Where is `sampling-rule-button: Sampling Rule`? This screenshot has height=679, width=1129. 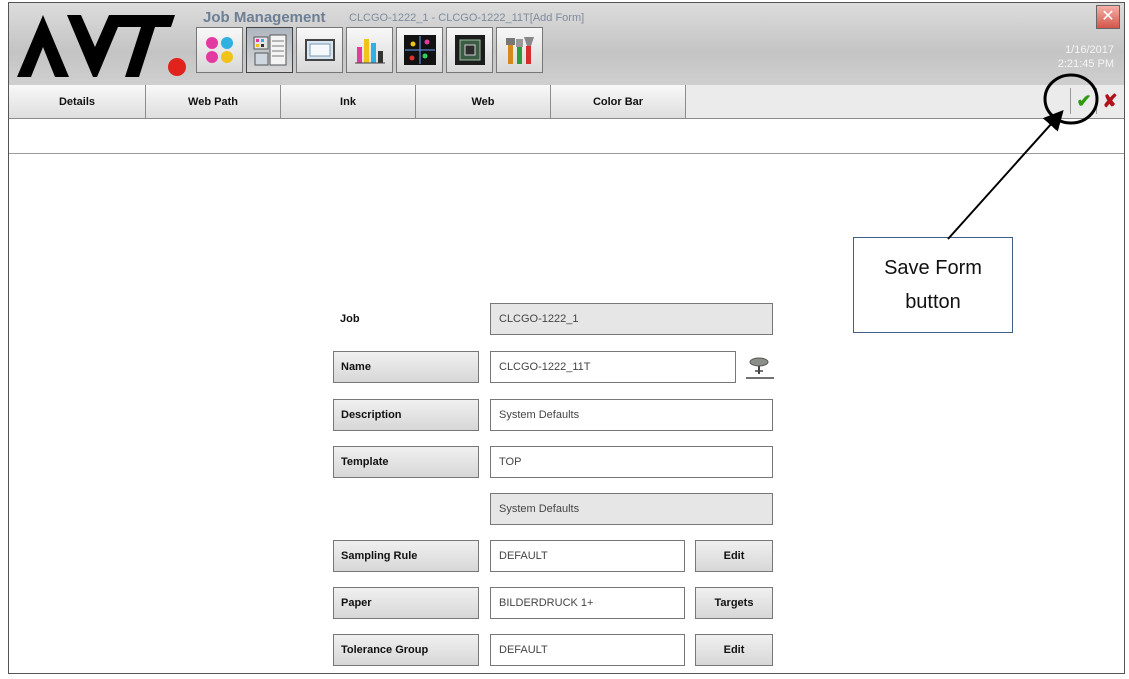 sampling-rule-button: Sampling Rule is located at coordinates (406, 556).